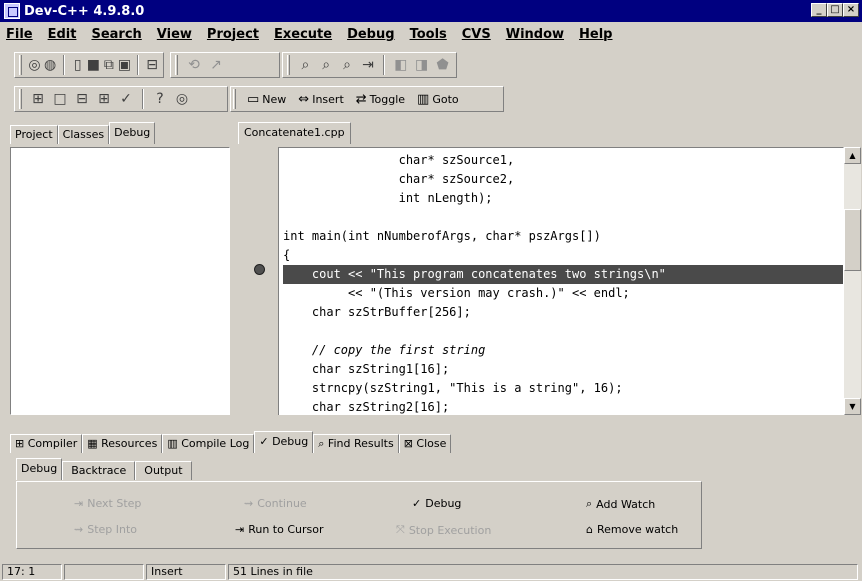 The image size is (862, 581). Describe the element at coordinates (305, 65) in the screenshot. I see `find-icon: ⌕` at that location.